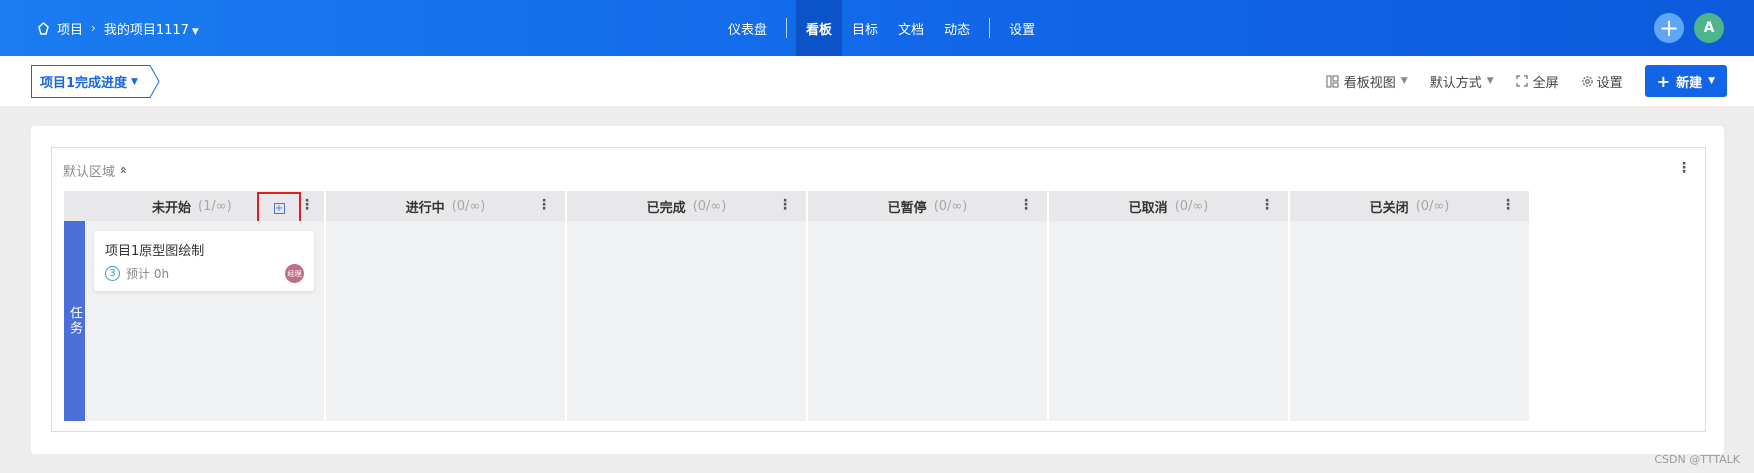 The height and width of the screenshot is (473, 1754). Describe the element at coordinates (155, 251) in the screenshot. I see `task-title: 项目1原型图绘制` at that location.